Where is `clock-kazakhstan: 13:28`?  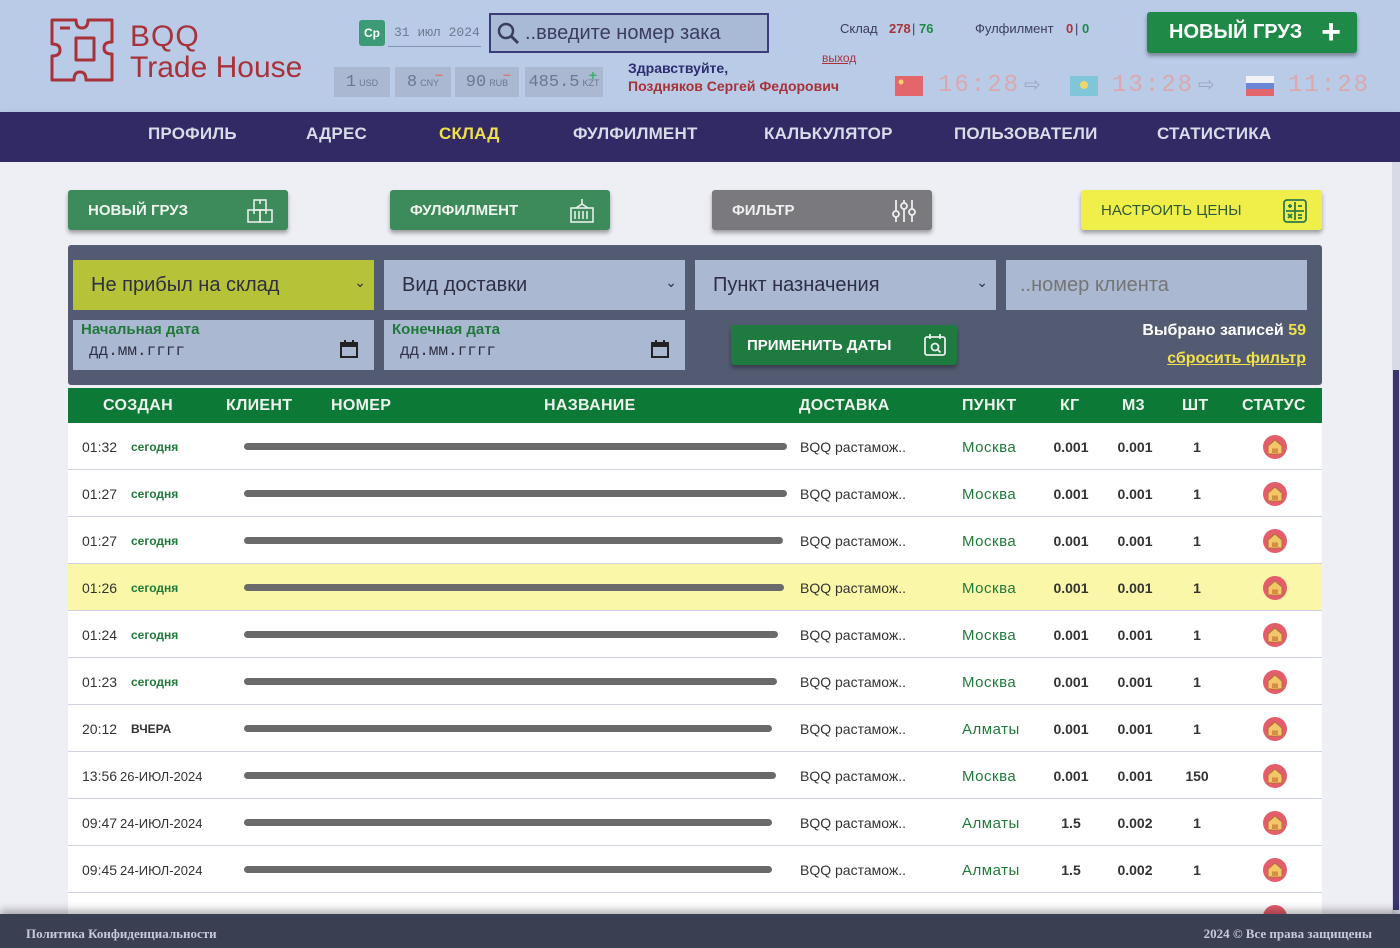
clock-kazakhstan: 13:28 is located at coordinates (1153, 85).